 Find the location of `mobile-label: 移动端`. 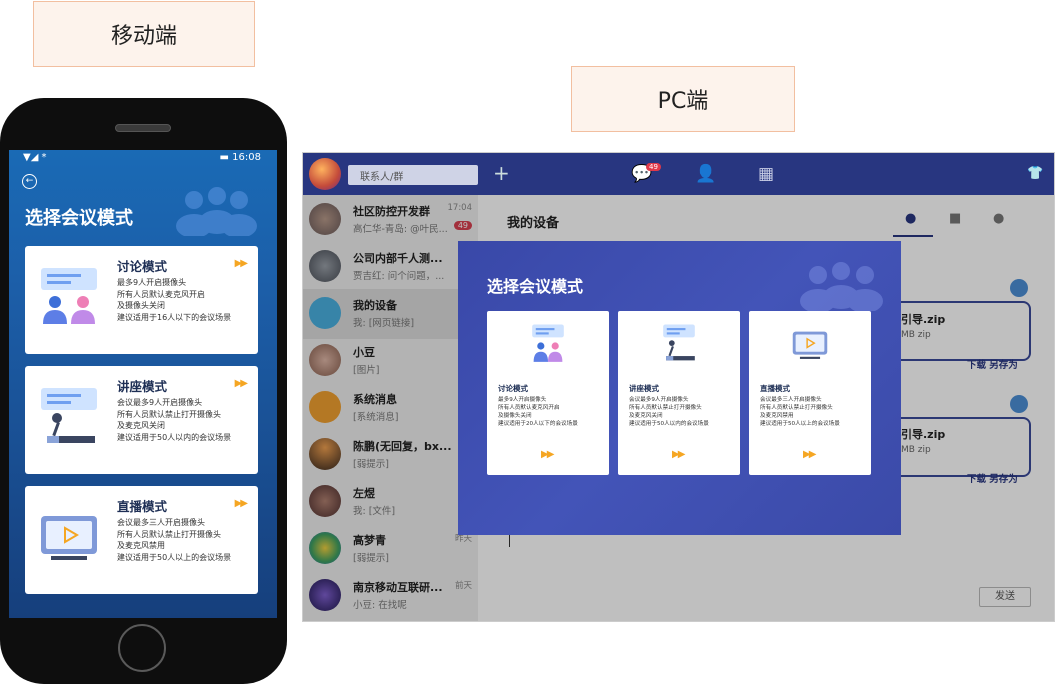

mobile-label: 移动端 is located at coordinates (144, 34).